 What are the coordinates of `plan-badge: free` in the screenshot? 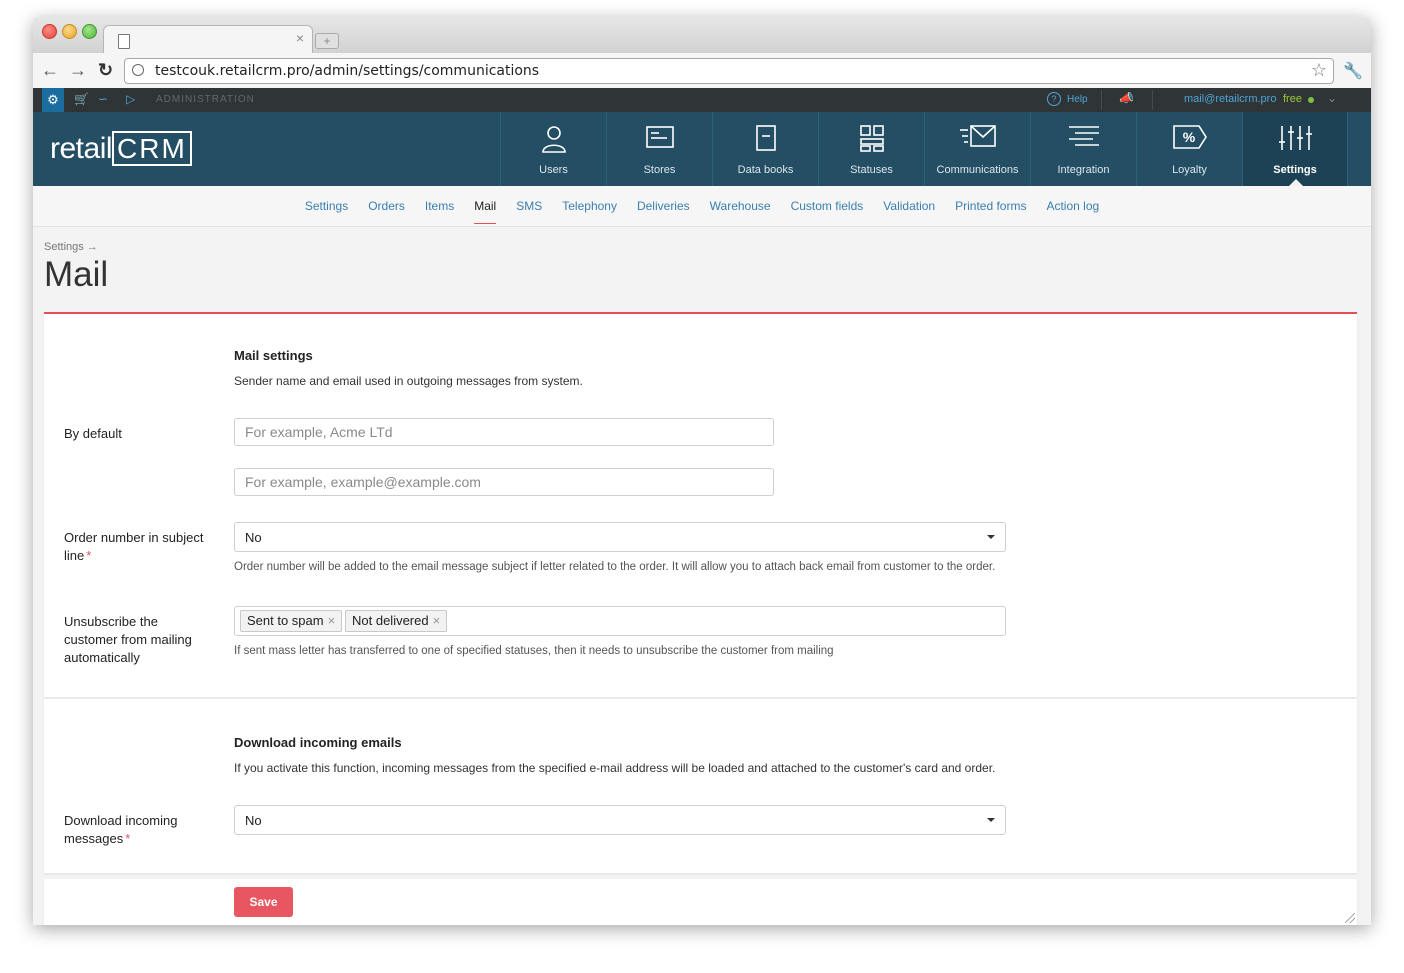 It's located at (1292, 99).